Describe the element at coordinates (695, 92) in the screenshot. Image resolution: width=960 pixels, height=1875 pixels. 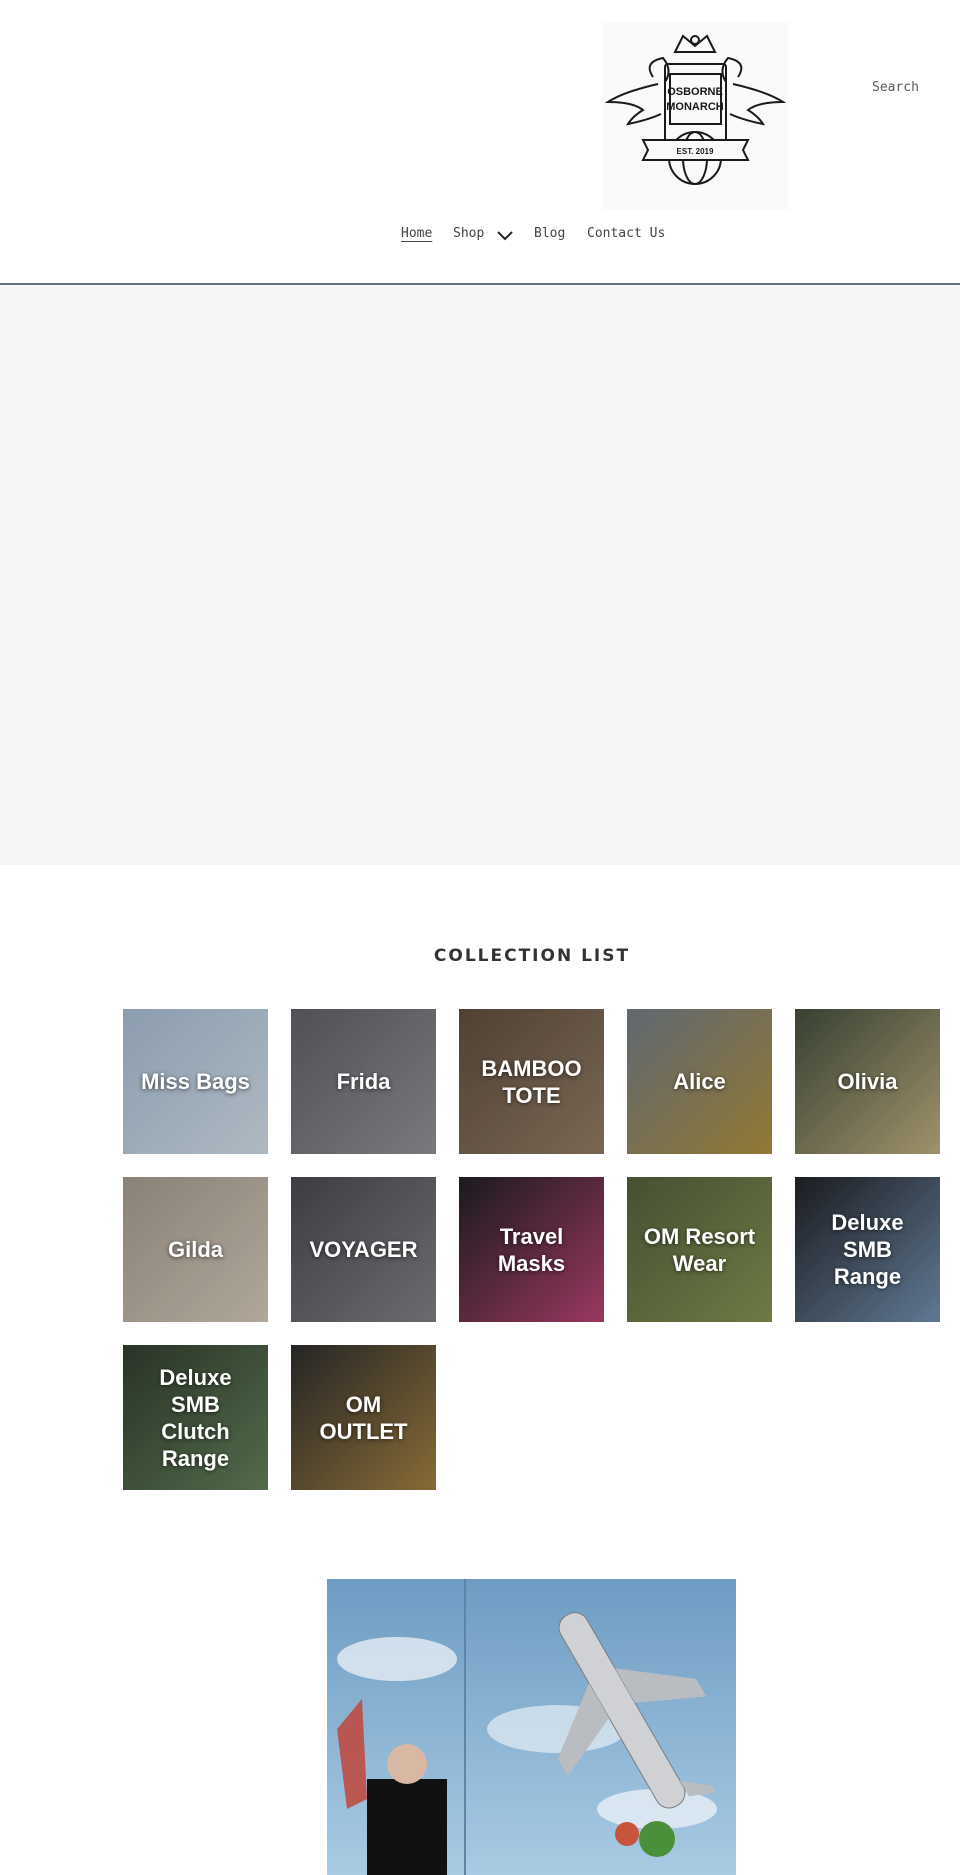
I see `logo-line-1: OSBORNE` at that location.